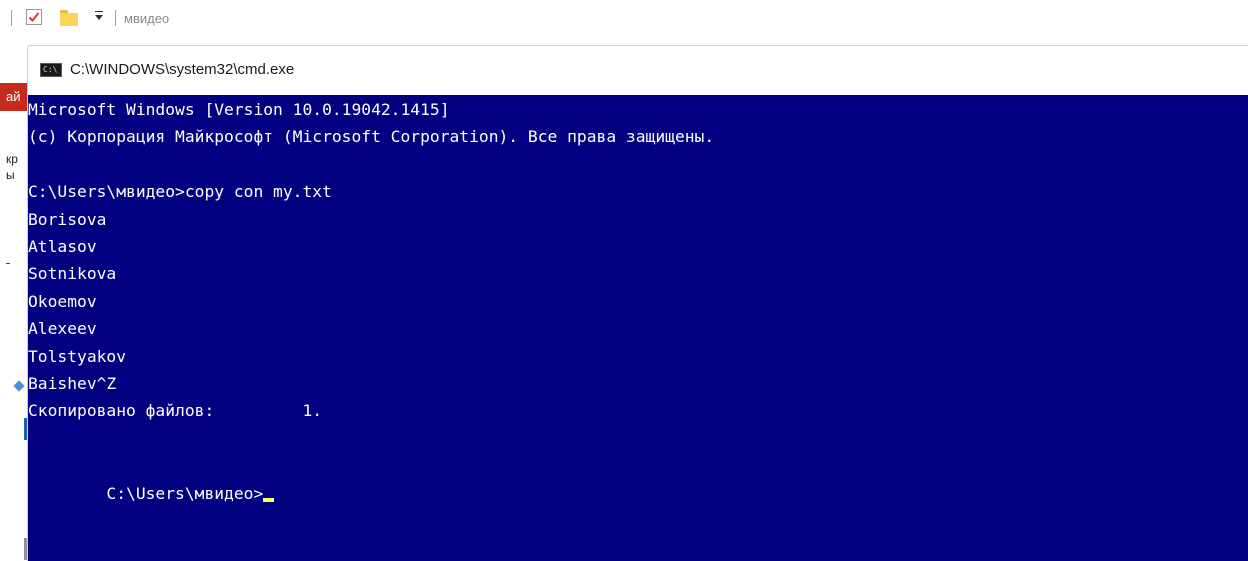 This screenshot has height=561, width=1248. I want to click on console-line: Sotnikova, so click(72, 274).